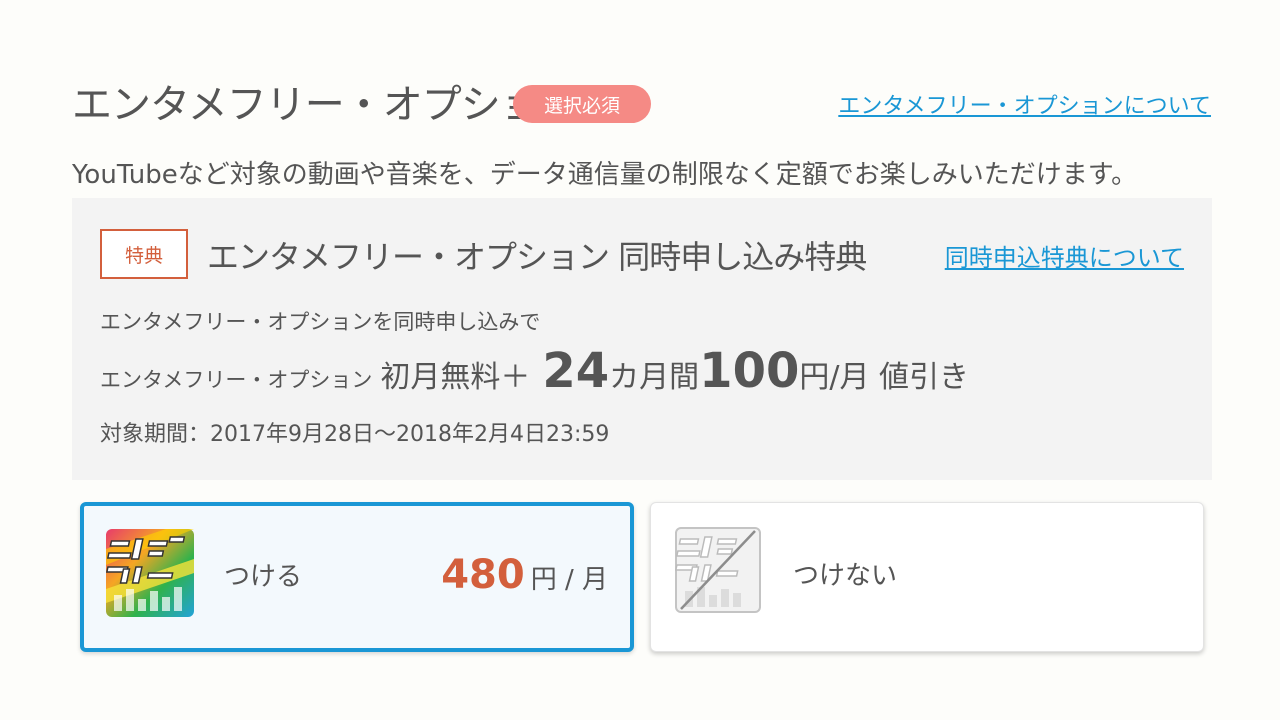 This screenshot has height=720, width=1280. What do you see at coordinates (455, 377) in the screenshot?
I see `benefit-offer-free: 初月無料＋` at bounding box center [455, 377].